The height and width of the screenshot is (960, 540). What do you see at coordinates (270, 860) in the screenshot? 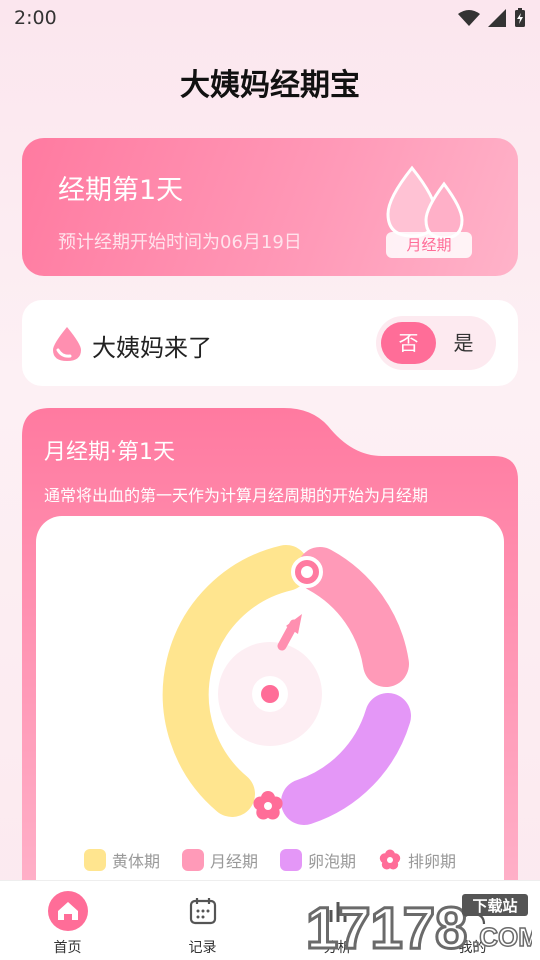
I see `cycle-legend: 黄体期 月经期 卵泡期 排卵期` at bounding box center [270, 860].